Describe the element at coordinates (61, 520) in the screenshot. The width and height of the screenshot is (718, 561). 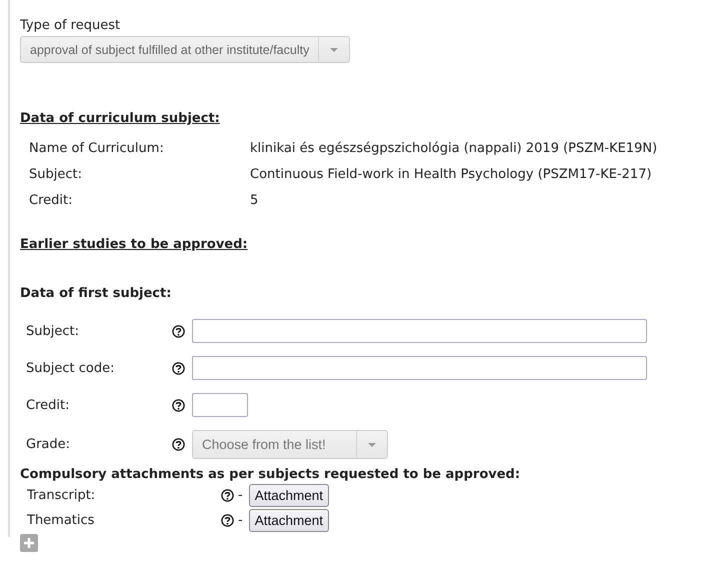
I see `attachment-label: Thematics` at that location.